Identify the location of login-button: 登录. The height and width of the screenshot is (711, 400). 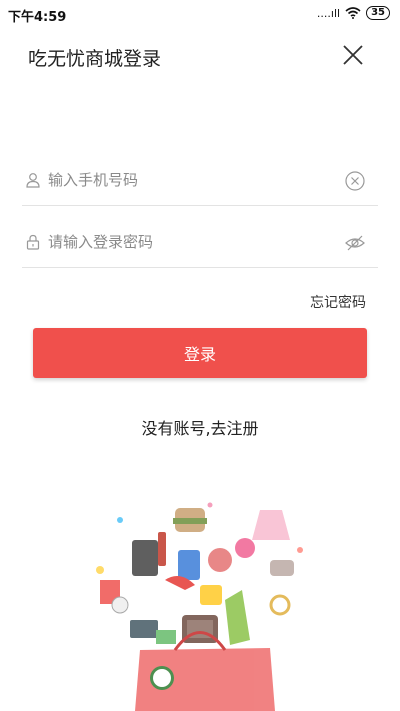
(200, 353).